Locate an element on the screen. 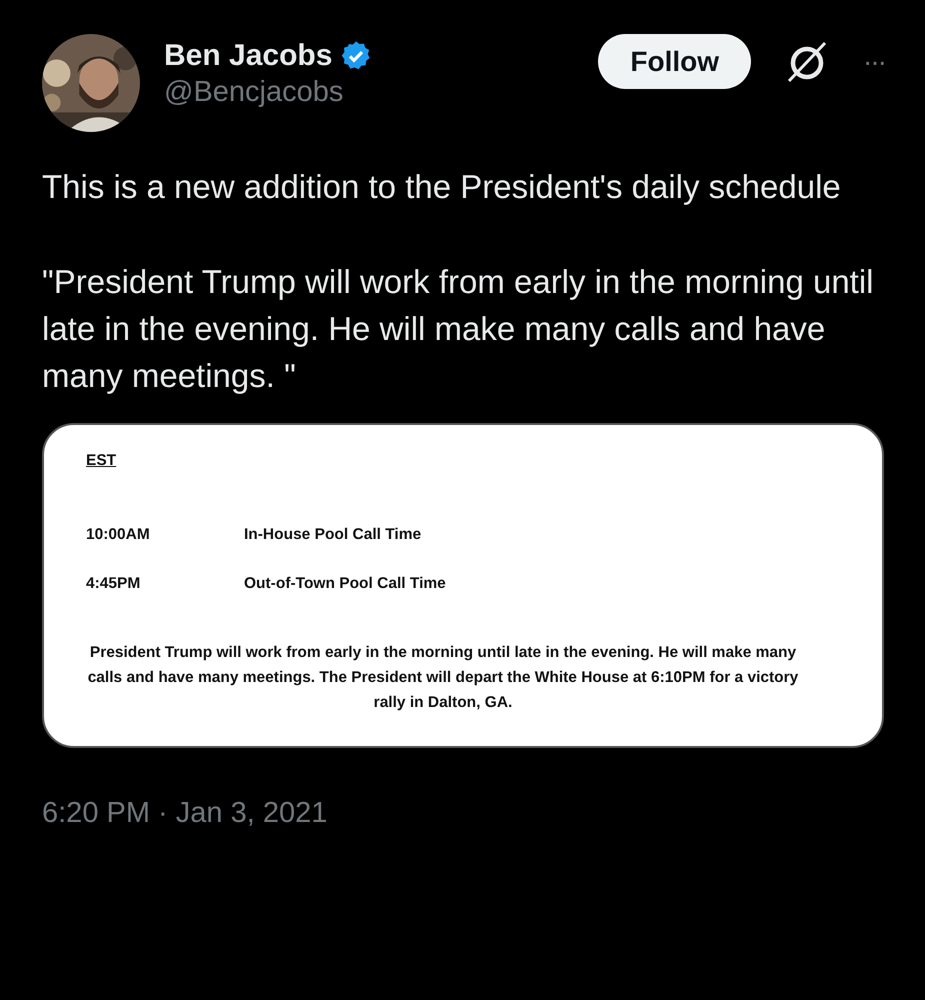 This screenshot has height=1000, width=925. author-handle: @Bencjacobs is located at coordinates (268, 93).